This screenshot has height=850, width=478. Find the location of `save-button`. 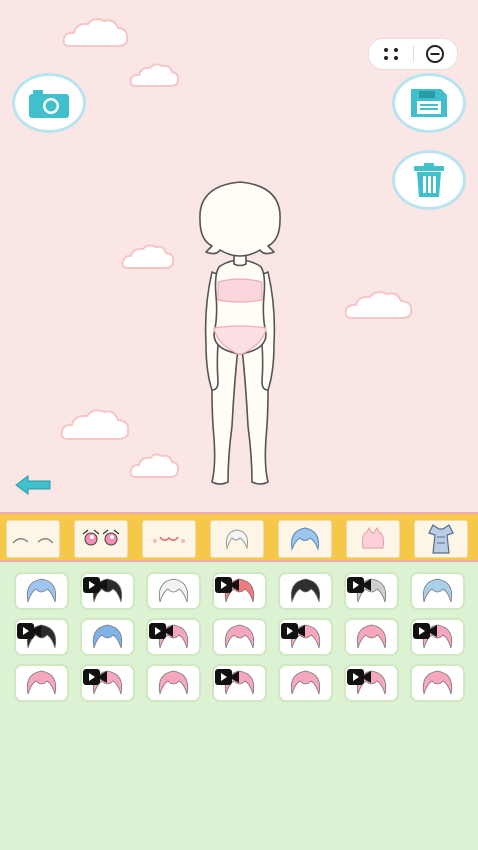

save-button is located at coordinates (429, 103).